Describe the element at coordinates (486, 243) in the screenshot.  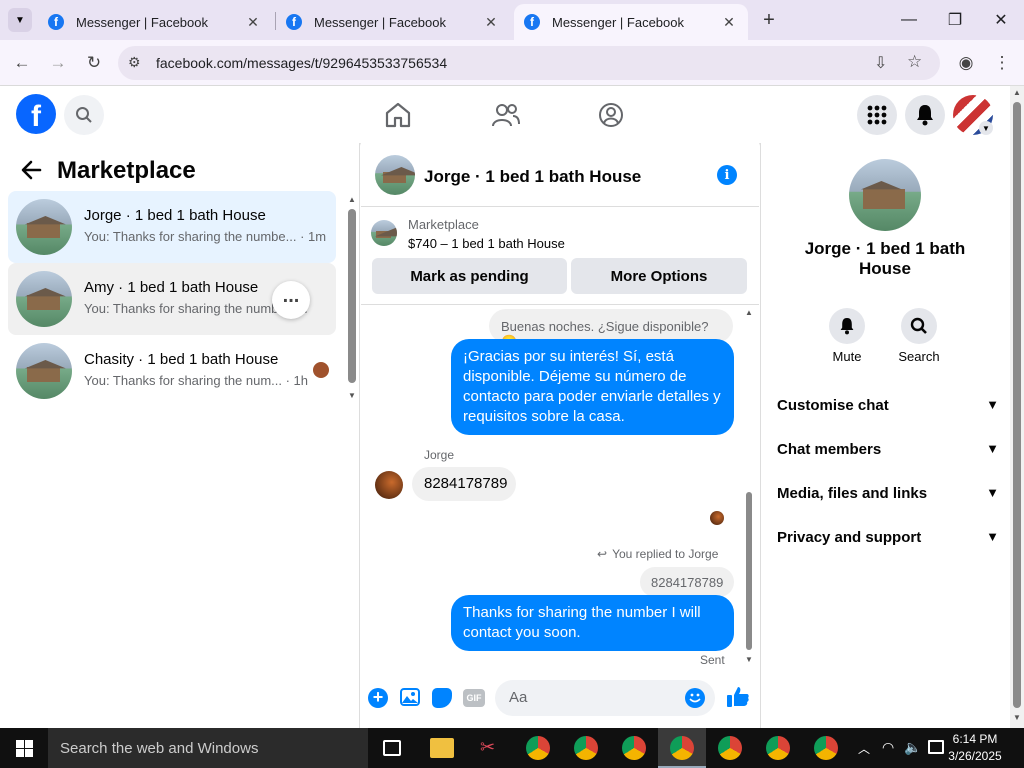
I see `listing-price: $740 – 1 bed 1 bath House` at that location.